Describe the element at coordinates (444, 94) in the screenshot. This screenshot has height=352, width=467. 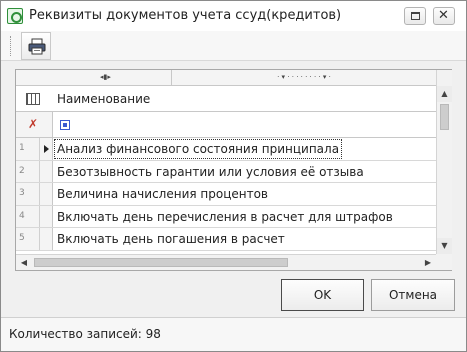
I see `scroll-up-icon: ▲` at that location.